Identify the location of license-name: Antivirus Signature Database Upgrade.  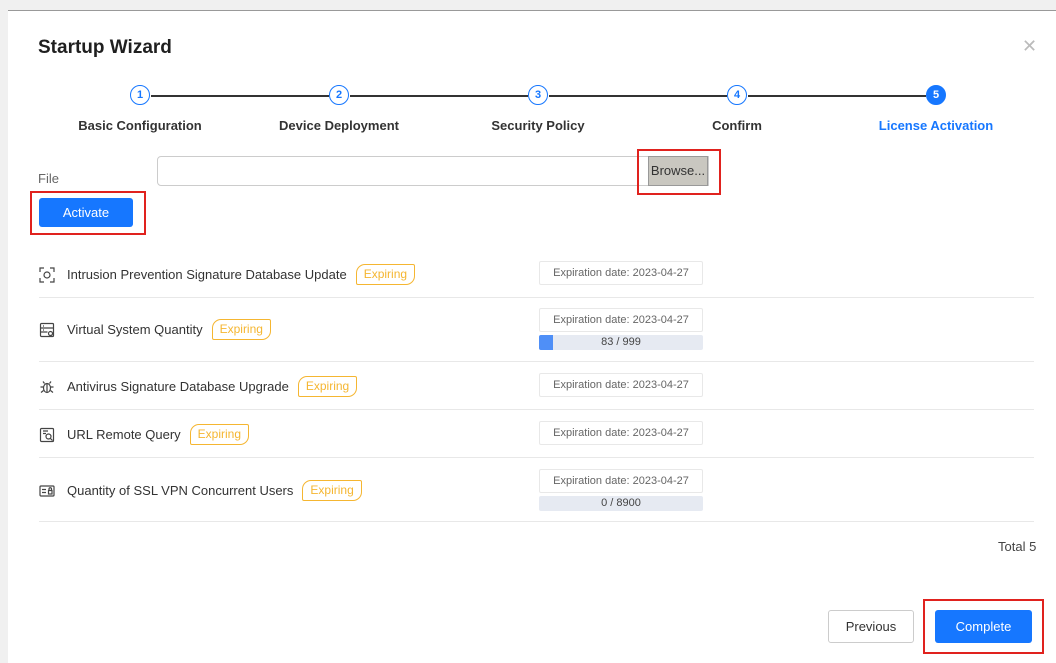
(178, 386).